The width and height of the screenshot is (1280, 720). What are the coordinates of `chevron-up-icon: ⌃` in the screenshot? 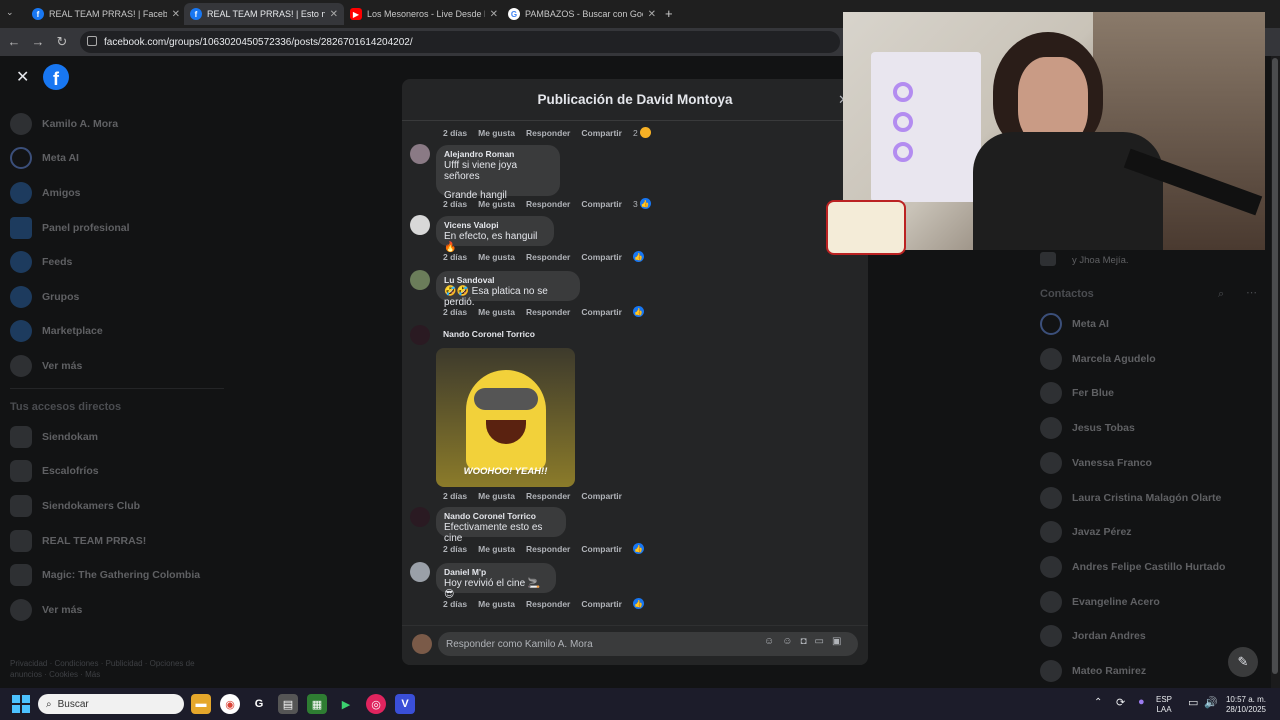 It's located at (1098, 702).